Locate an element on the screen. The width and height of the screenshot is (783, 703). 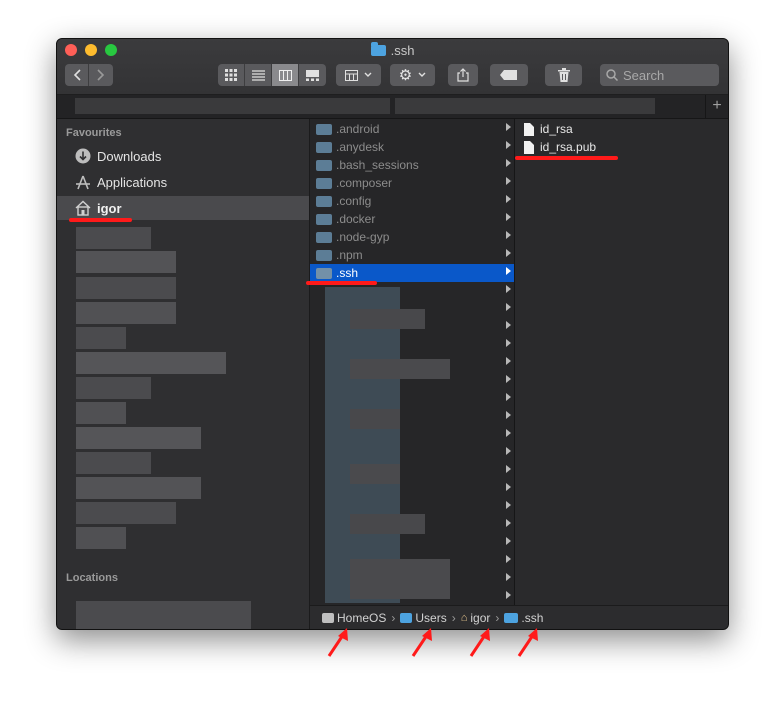
sidebar-item-applications: Applications is located at coordinates (183, 182).